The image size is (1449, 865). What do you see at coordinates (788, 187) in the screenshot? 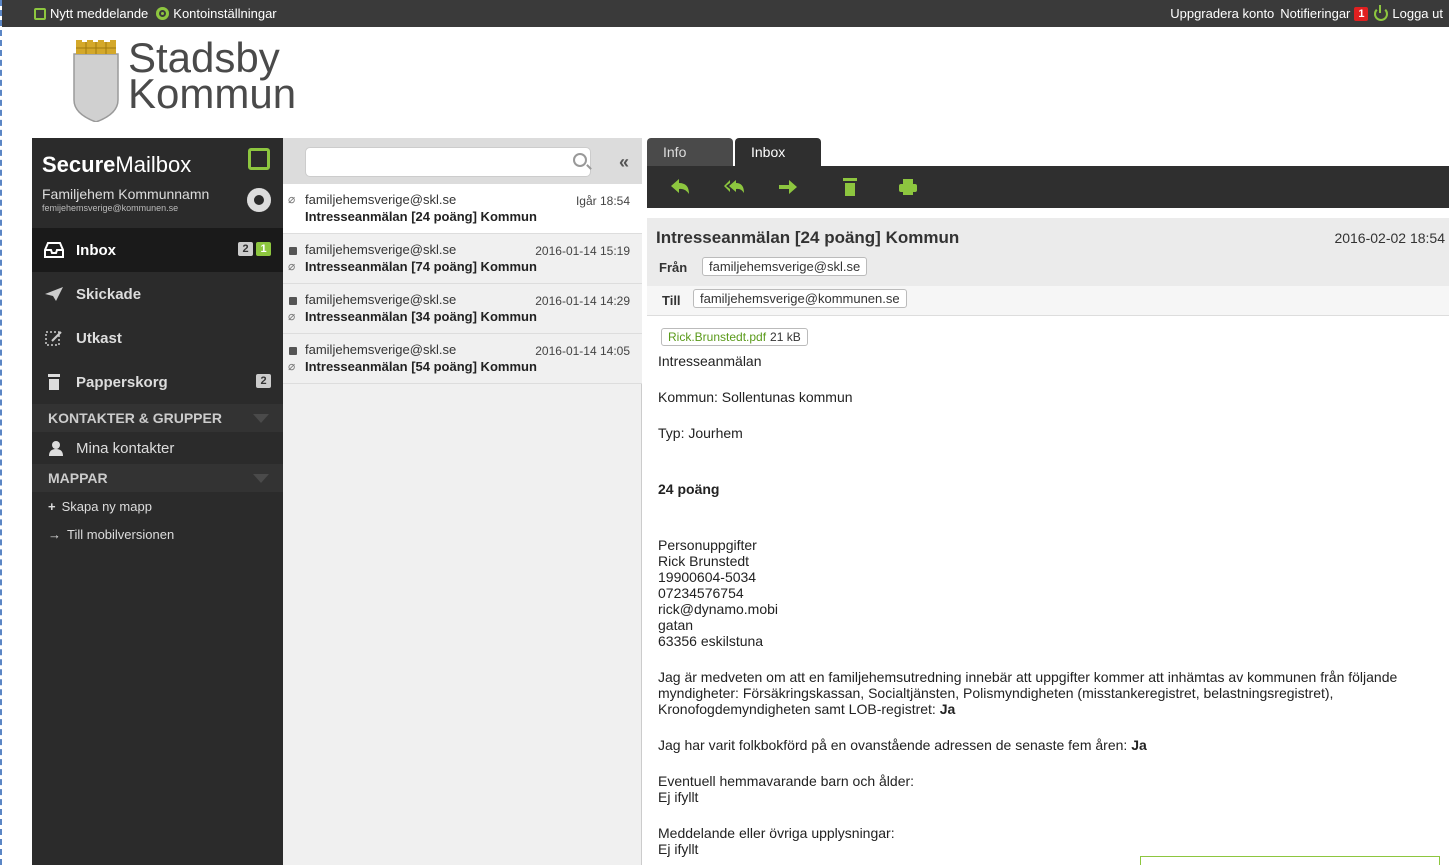
I see `forward-button` at bounding box center [788, 187].